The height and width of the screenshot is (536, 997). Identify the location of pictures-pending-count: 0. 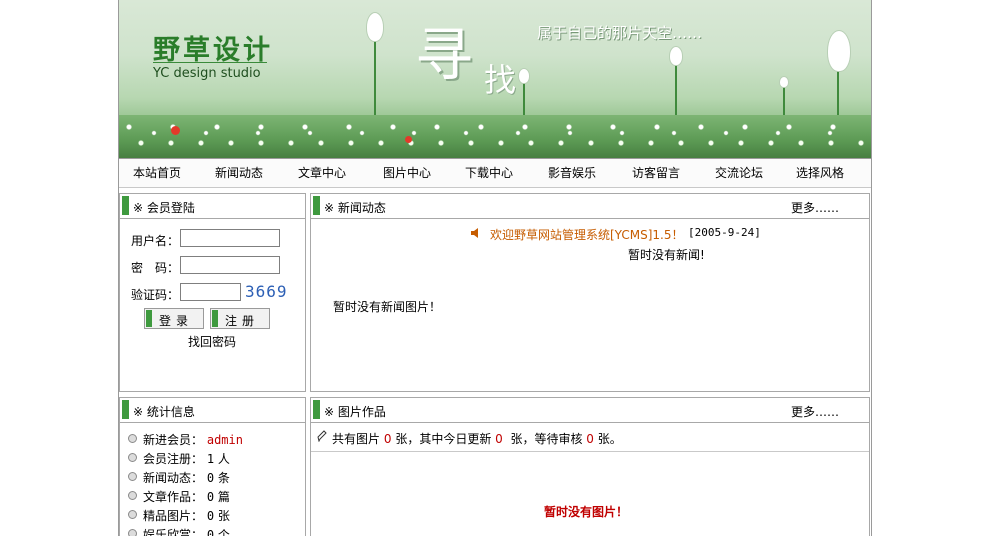
(590, 439).